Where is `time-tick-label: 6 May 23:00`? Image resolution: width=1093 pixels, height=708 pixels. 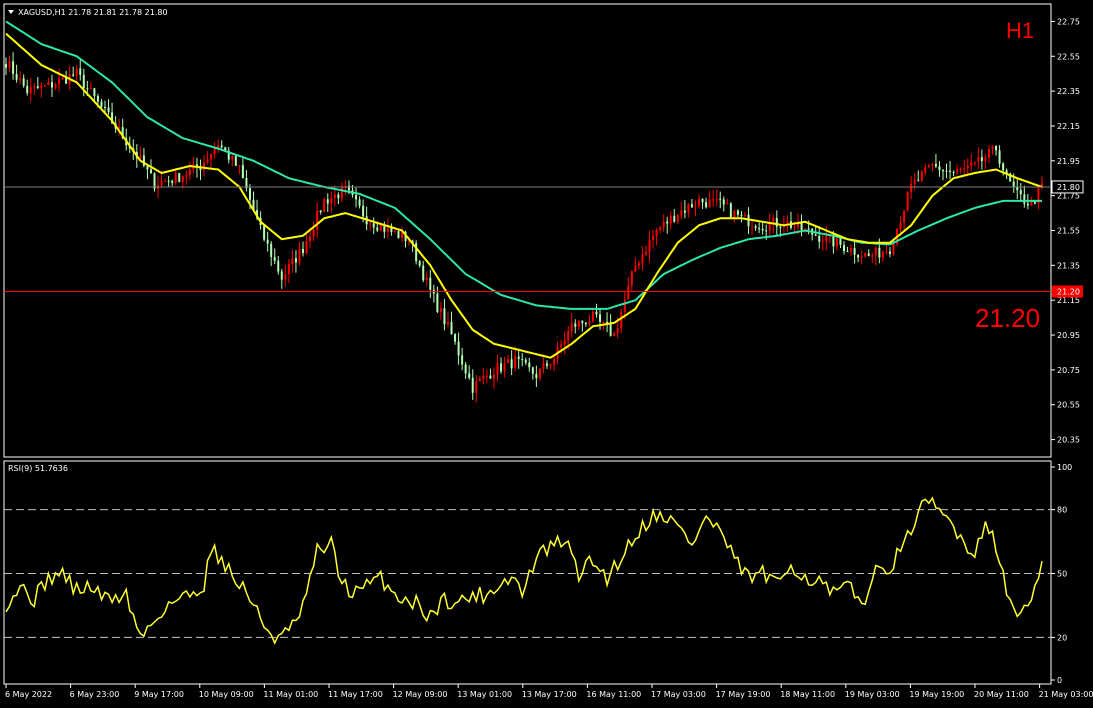 time-tick-label: 6 May 23:00 is located at coordinates (95, 694).